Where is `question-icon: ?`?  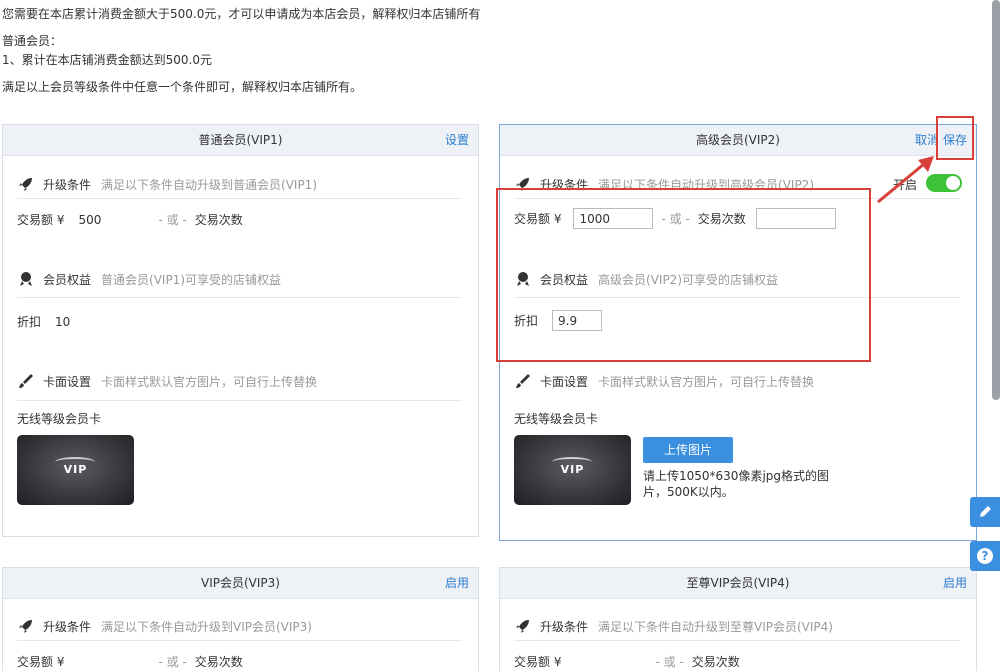 question-icon: ? is located at coordinates (985, 556).